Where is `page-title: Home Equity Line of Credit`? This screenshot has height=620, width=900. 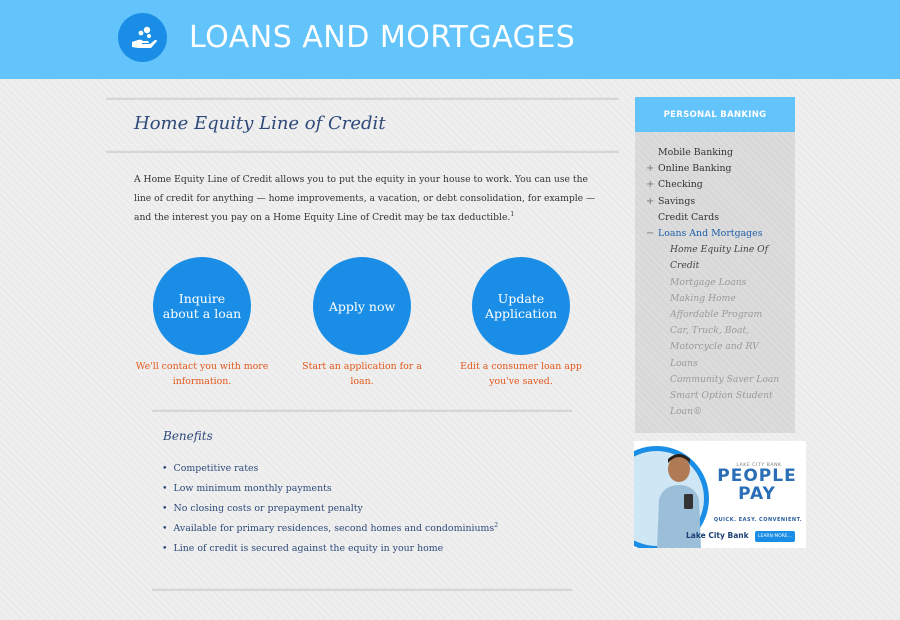
page-title: Home Equity Line of Credit is located at coordinates (260, 123).